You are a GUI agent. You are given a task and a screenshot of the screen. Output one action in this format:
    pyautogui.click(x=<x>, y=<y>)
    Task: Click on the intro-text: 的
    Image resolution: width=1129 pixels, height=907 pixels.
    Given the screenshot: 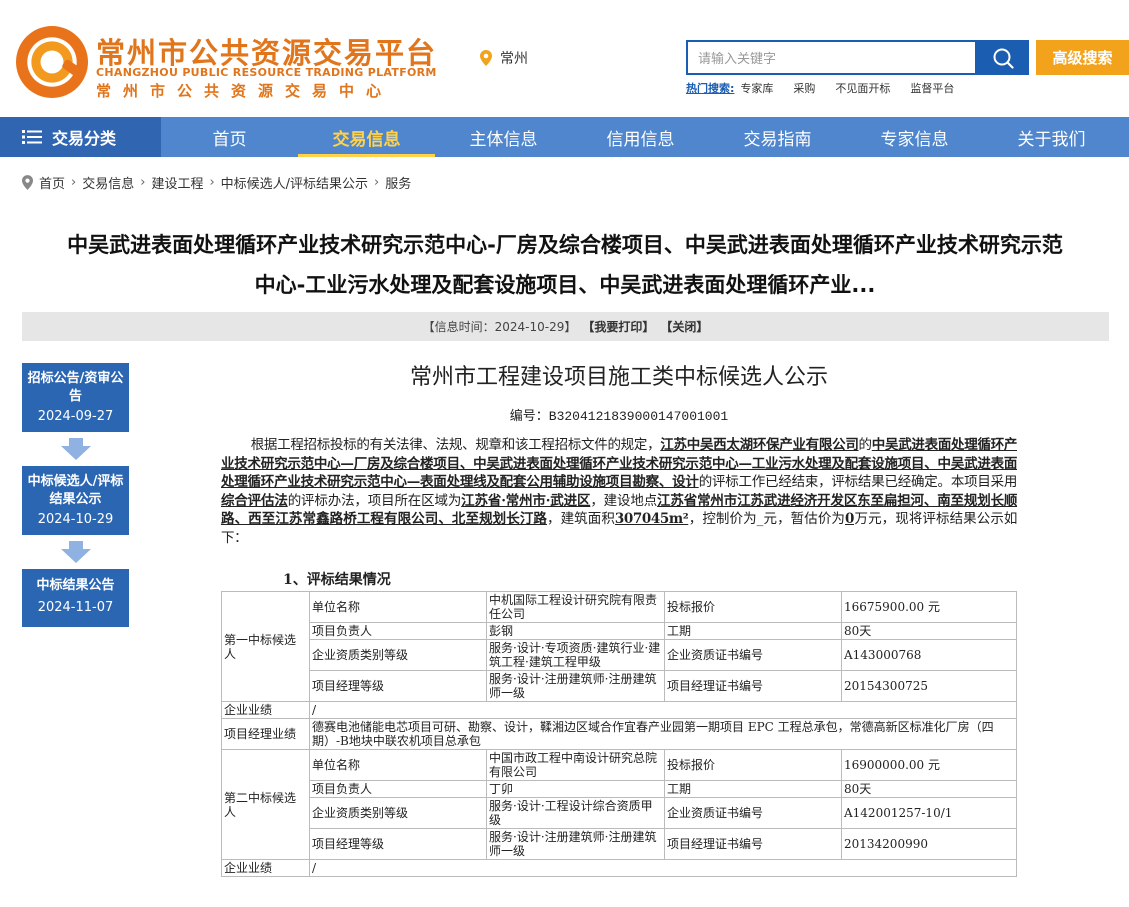 What is the action you would take?
    pyautogui.click(x=865, y=445)
    